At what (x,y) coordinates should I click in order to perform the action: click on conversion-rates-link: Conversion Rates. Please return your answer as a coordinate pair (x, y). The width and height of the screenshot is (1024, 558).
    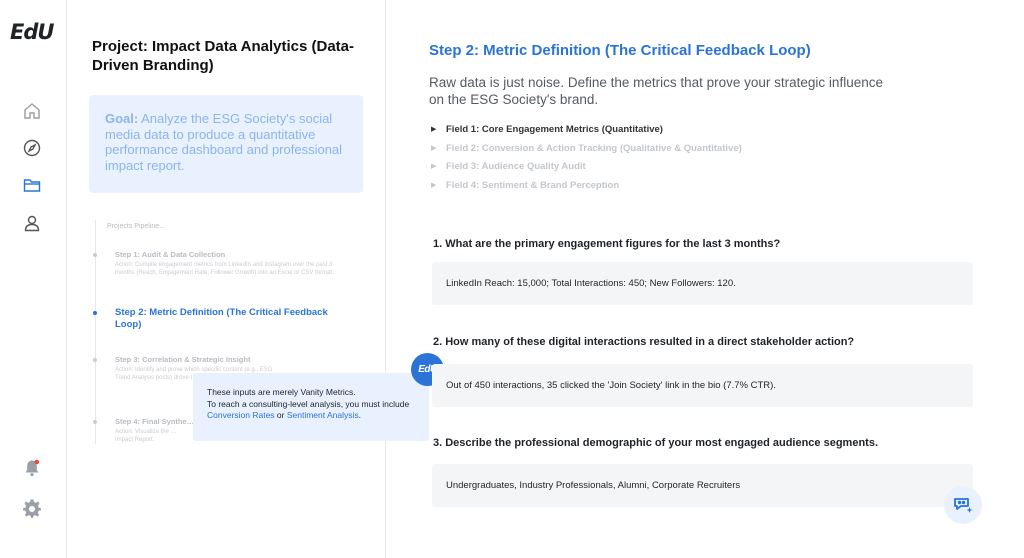
    Looking at the image, I should click on (241, 415).